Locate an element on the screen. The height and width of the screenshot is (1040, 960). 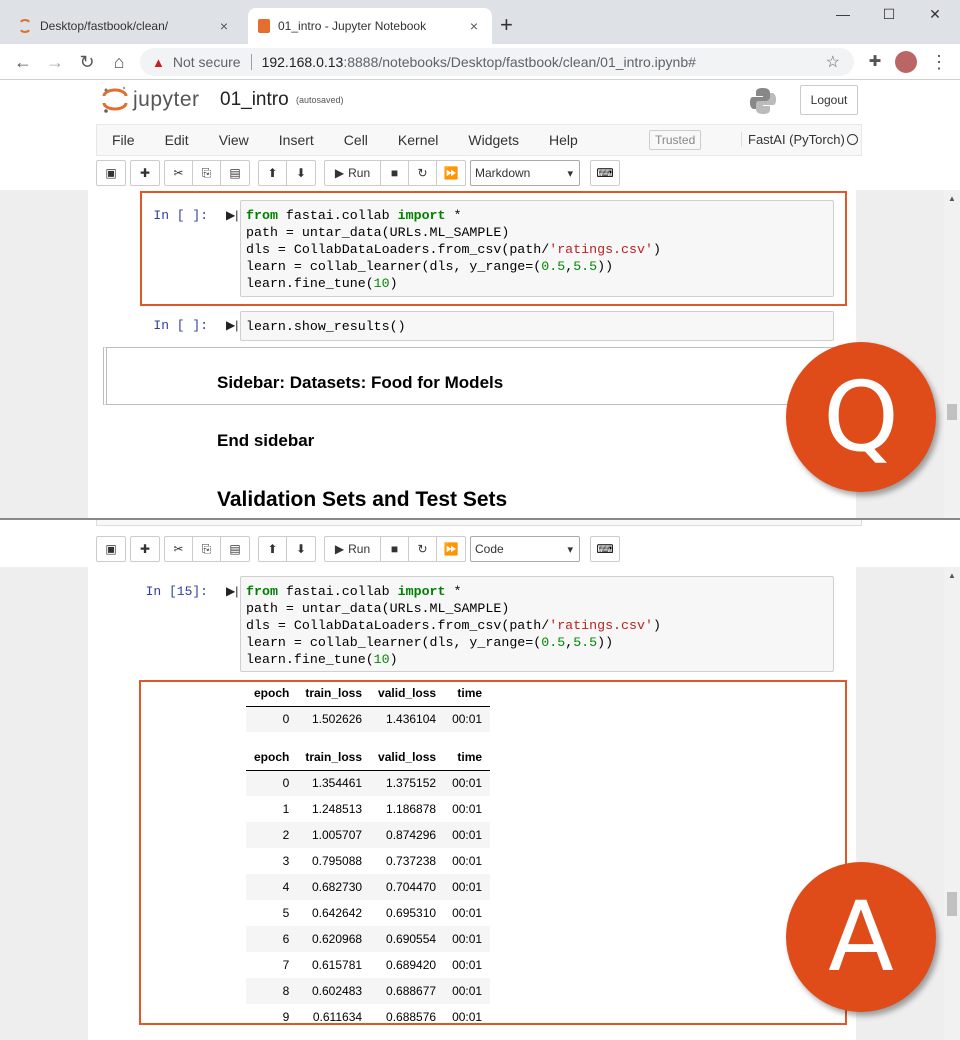
menu-file: File is located at coordinates (123, 140).